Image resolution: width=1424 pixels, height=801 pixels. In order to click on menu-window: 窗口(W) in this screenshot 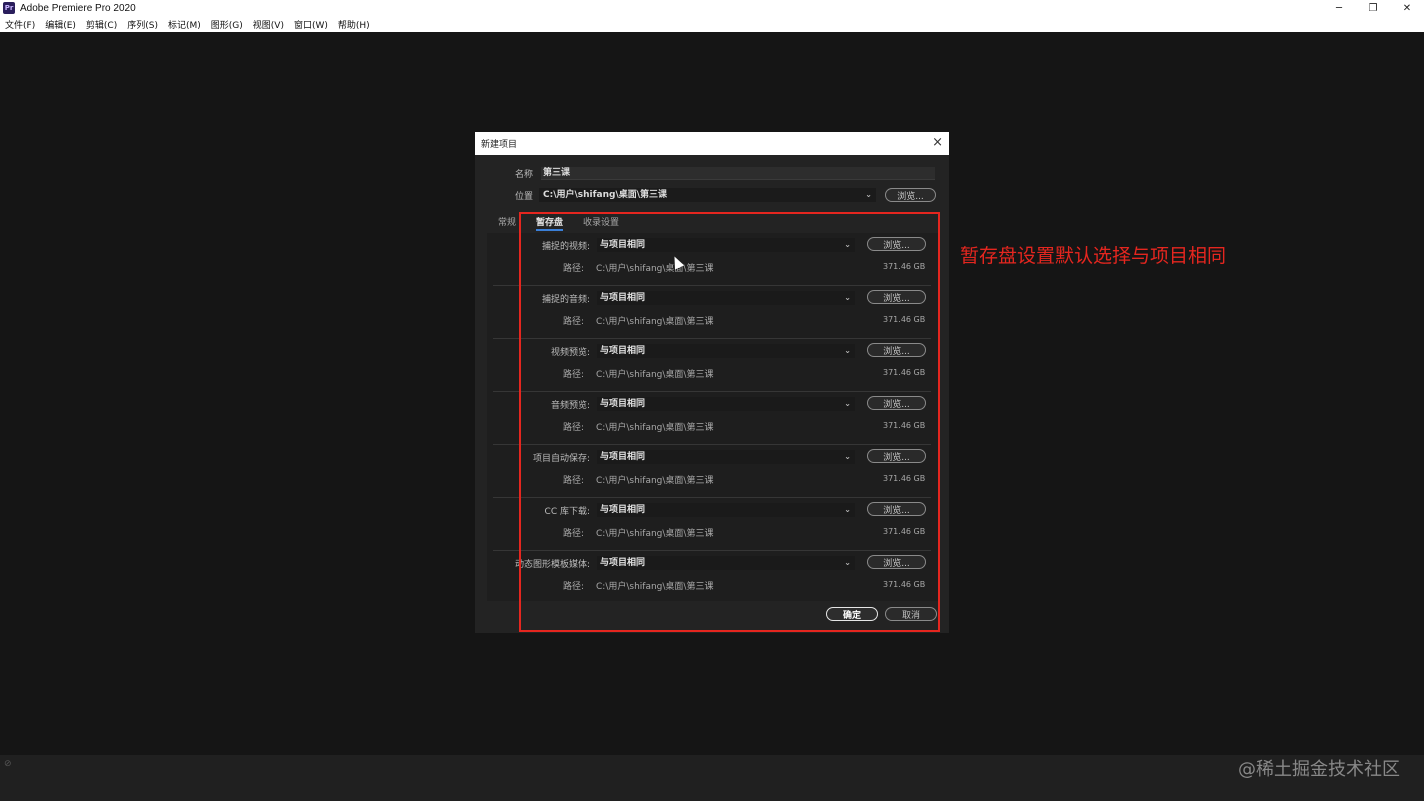, I will do `click(311, 24)`.